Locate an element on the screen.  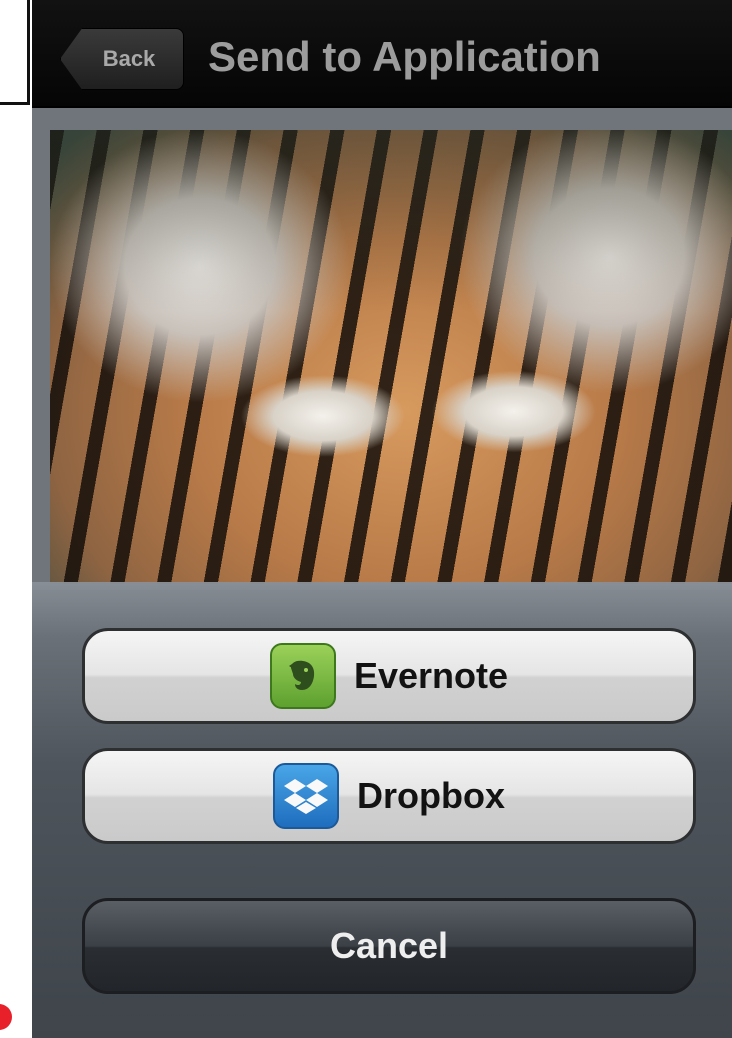
dropbox-button: Dropbox is located at coordinates (389, 796).